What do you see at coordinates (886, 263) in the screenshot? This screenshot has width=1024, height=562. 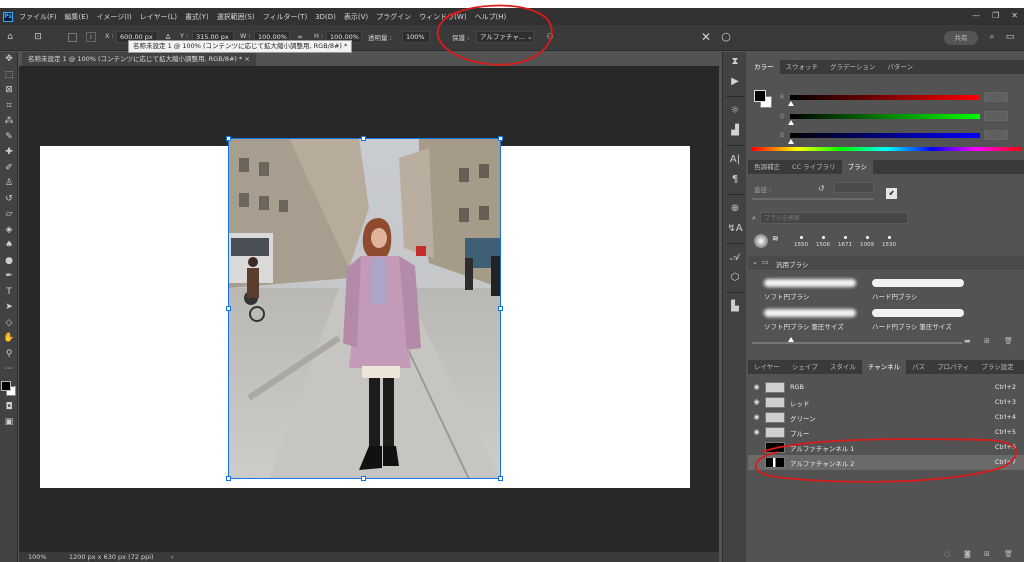 I see `brush-group-header: ⌄ ▭ 汎用ブラシ` at bounding box center [886, 263].